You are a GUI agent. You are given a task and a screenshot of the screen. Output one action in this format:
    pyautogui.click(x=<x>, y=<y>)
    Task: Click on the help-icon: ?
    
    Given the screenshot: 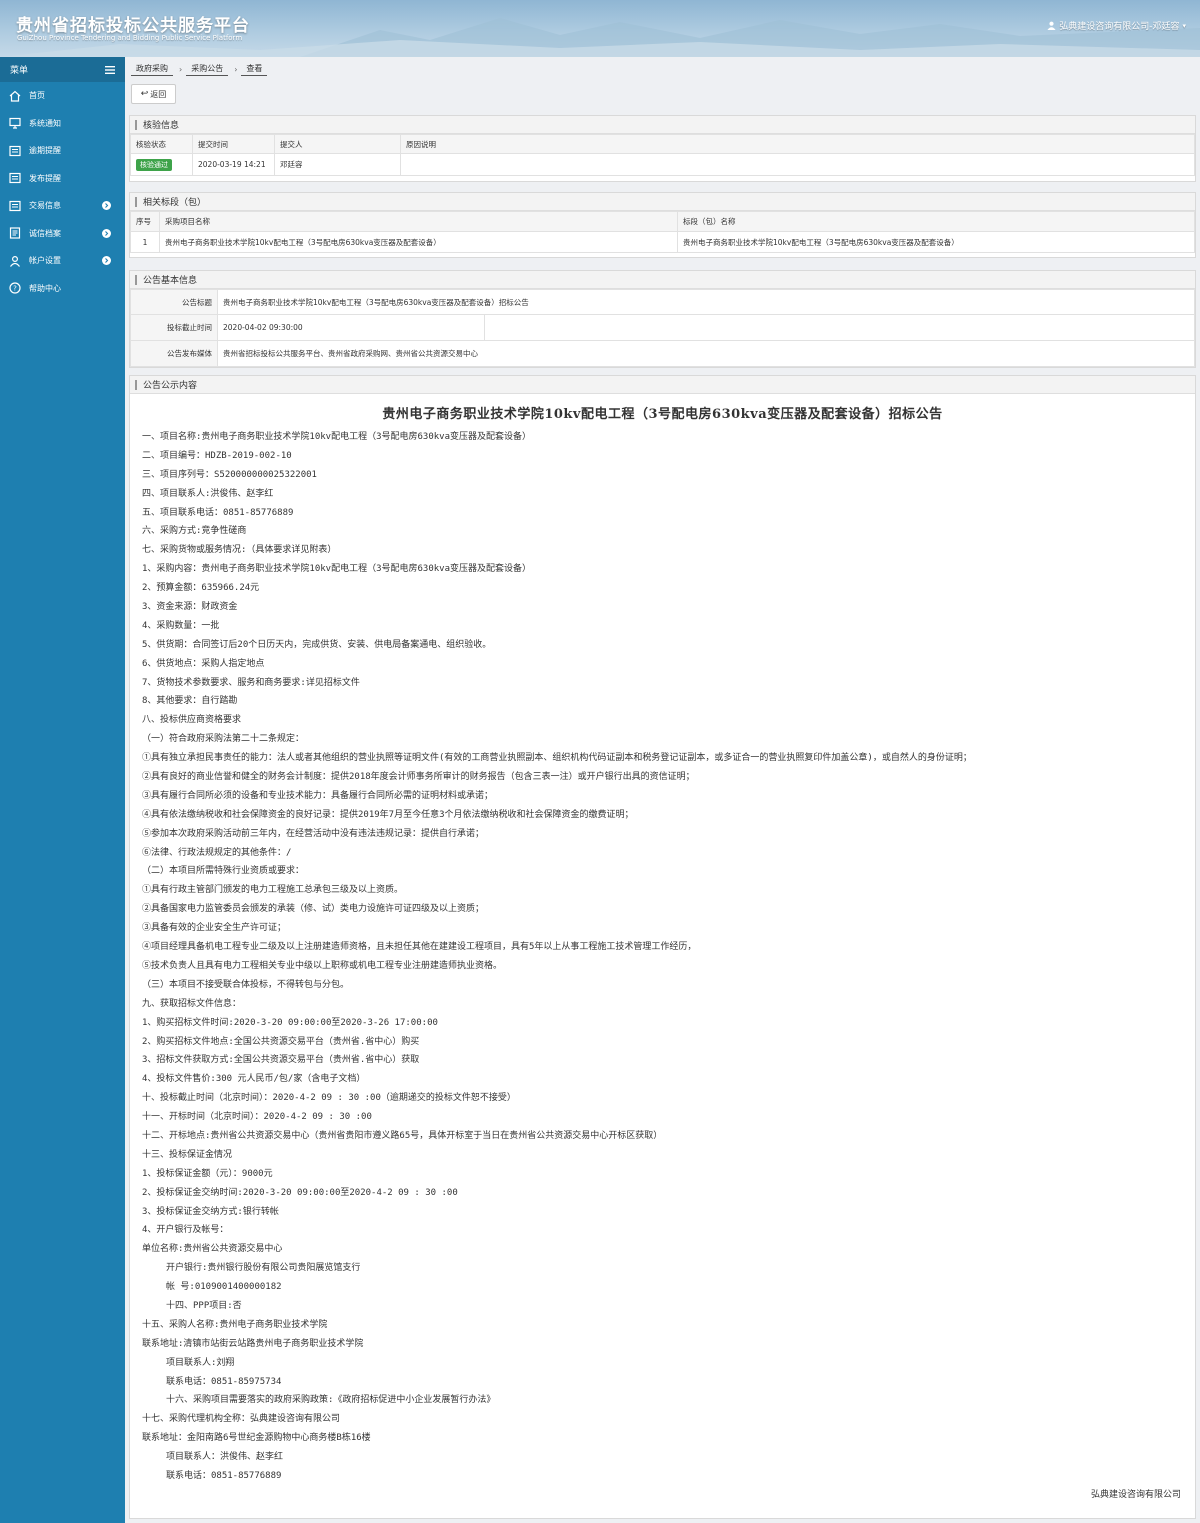 What is the action you would take?
    pyautogui.click(x=15, y=288)
    